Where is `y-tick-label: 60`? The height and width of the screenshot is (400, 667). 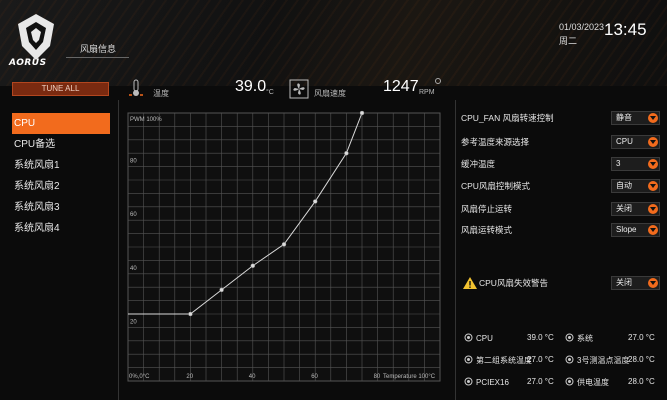 y-tick-label: 60 is located at coordinates (133, 215).